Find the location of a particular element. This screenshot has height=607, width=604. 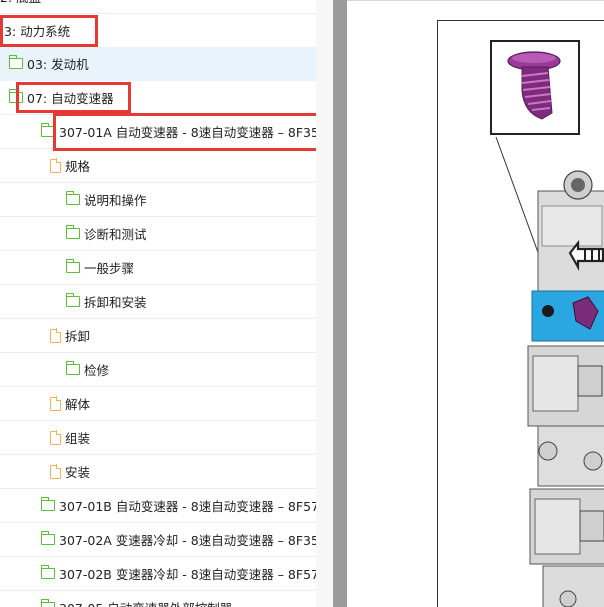

tree-item: 规格 is located at coordinates (158, 166).